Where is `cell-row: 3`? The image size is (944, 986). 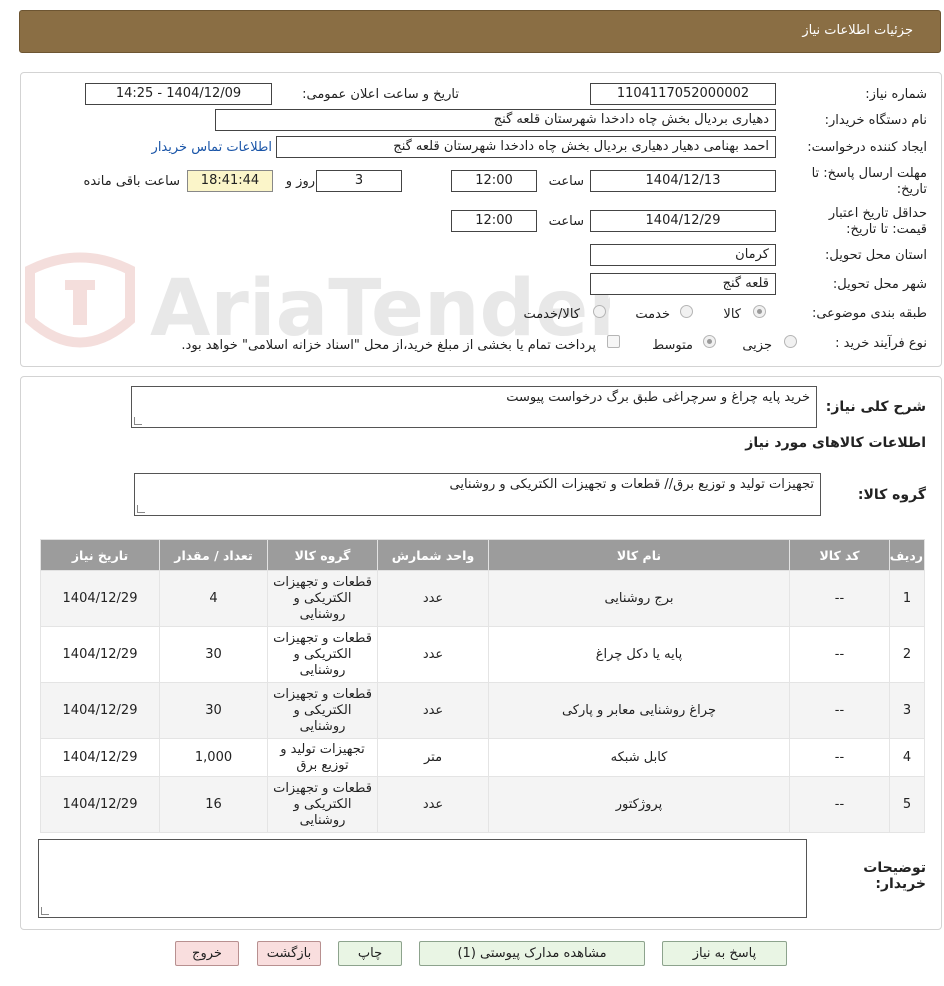 cell-row: 3 is located at coordinates (907, 710).